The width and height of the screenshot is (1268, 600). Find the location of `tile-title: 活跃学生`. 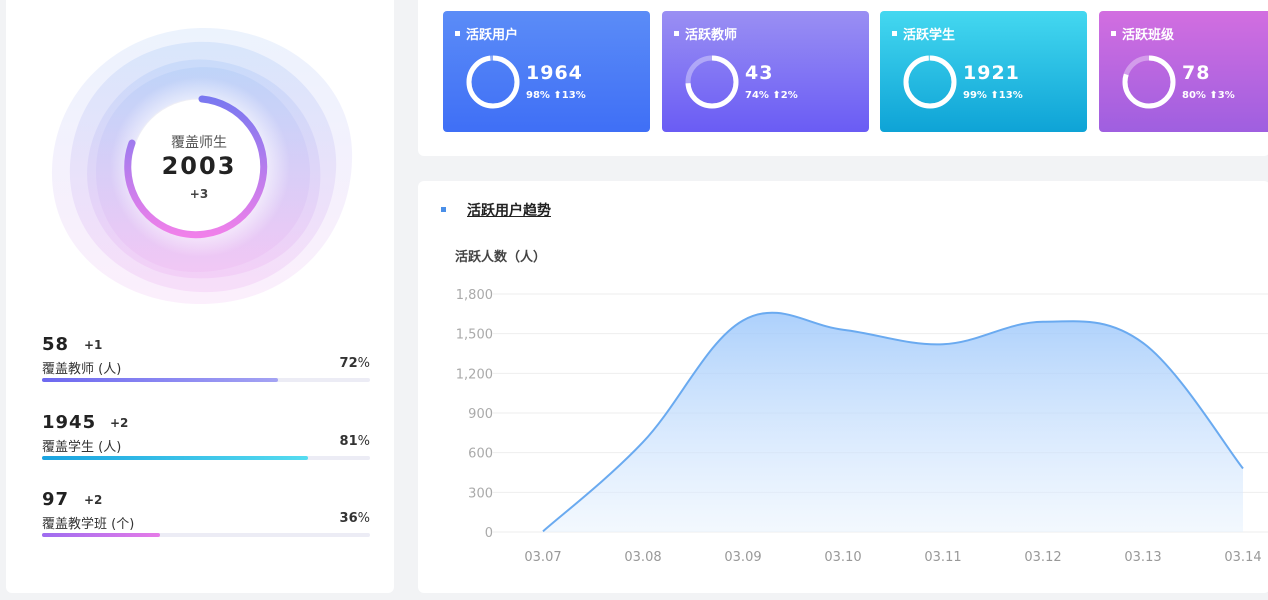

tile-title: 活跃学生 is located at coordinates (923, 33).